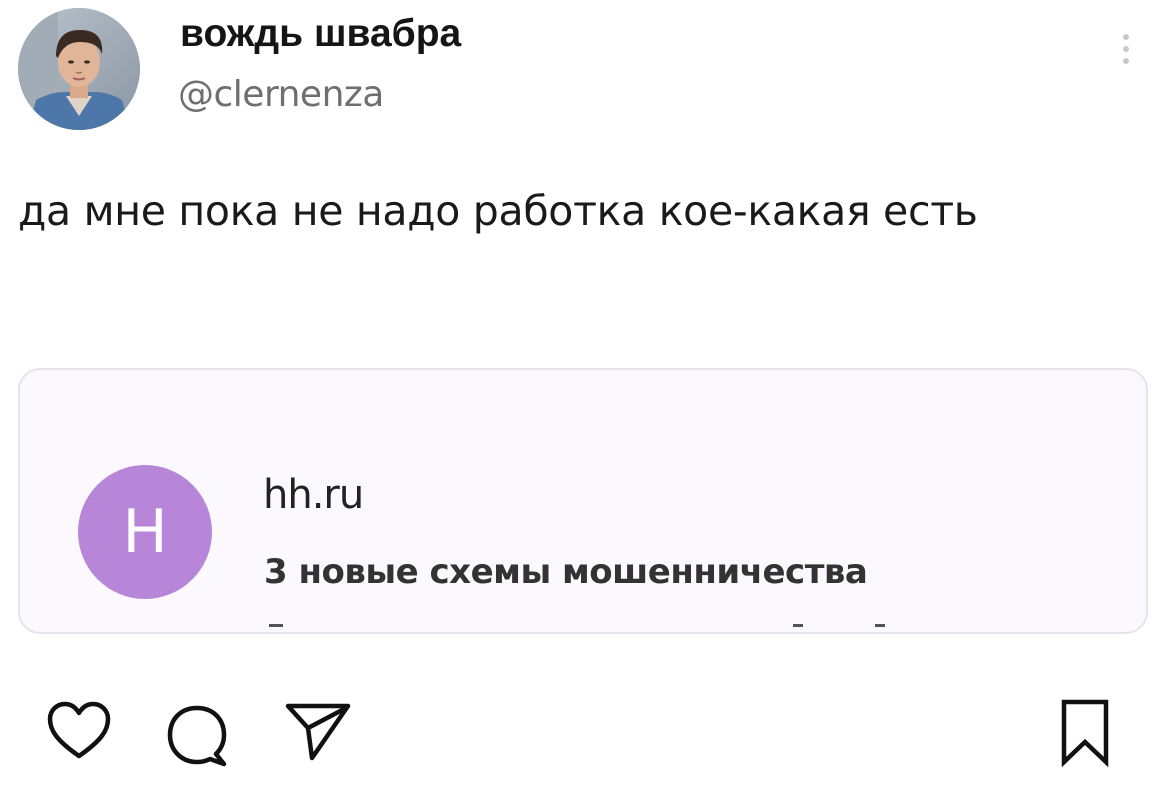 This screenshot has height=793, width=1166. Describe the element at coordinates (566, 572) in the screenshot. I see `link-title: 3 новые схемы мошенничества` at that location.